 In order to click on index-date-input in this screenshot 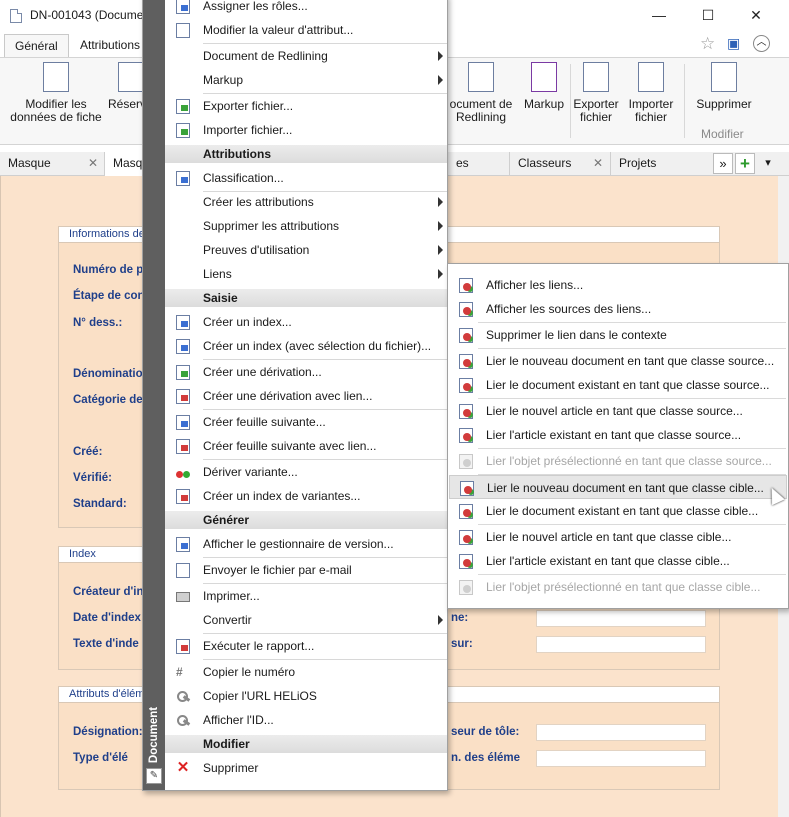, I will do `click(621, 618)`.